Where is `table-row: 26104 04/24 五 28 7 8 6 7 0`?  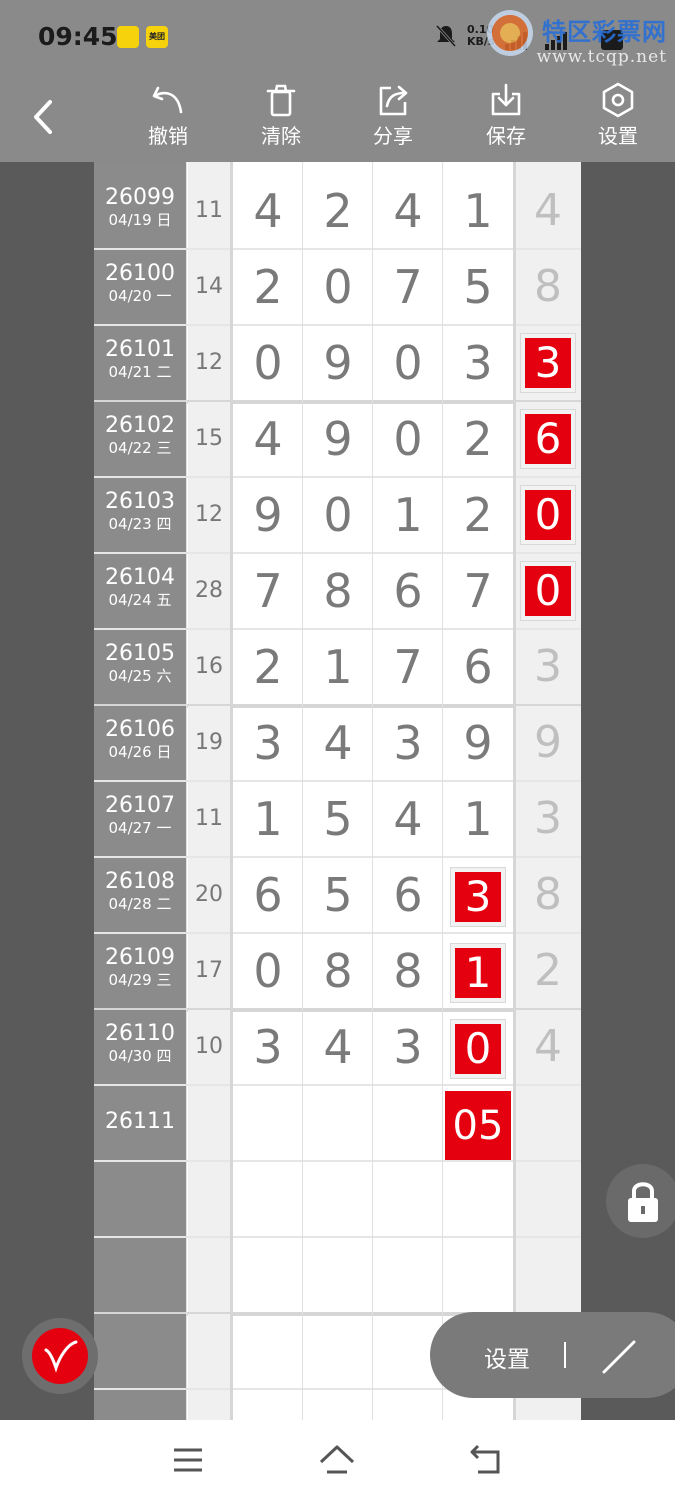 table-row: 26104 04/24 五 28 7 8 6 7 0 is located at coordinates (337, 592).